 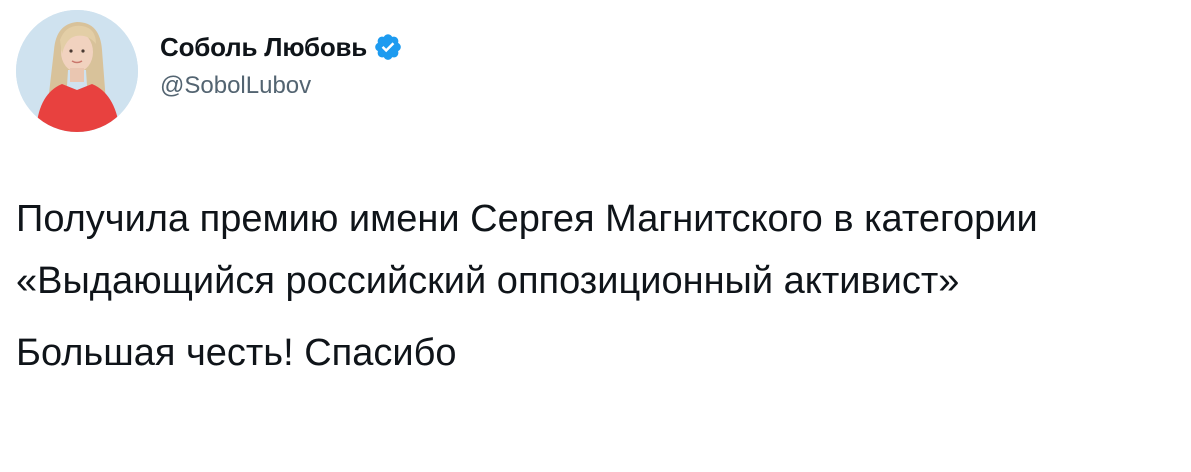 What do you see at coordinates (235, 86) in the screenshot?
I see `author-handle: @SobolLubov` at bounding box center [235, 86].